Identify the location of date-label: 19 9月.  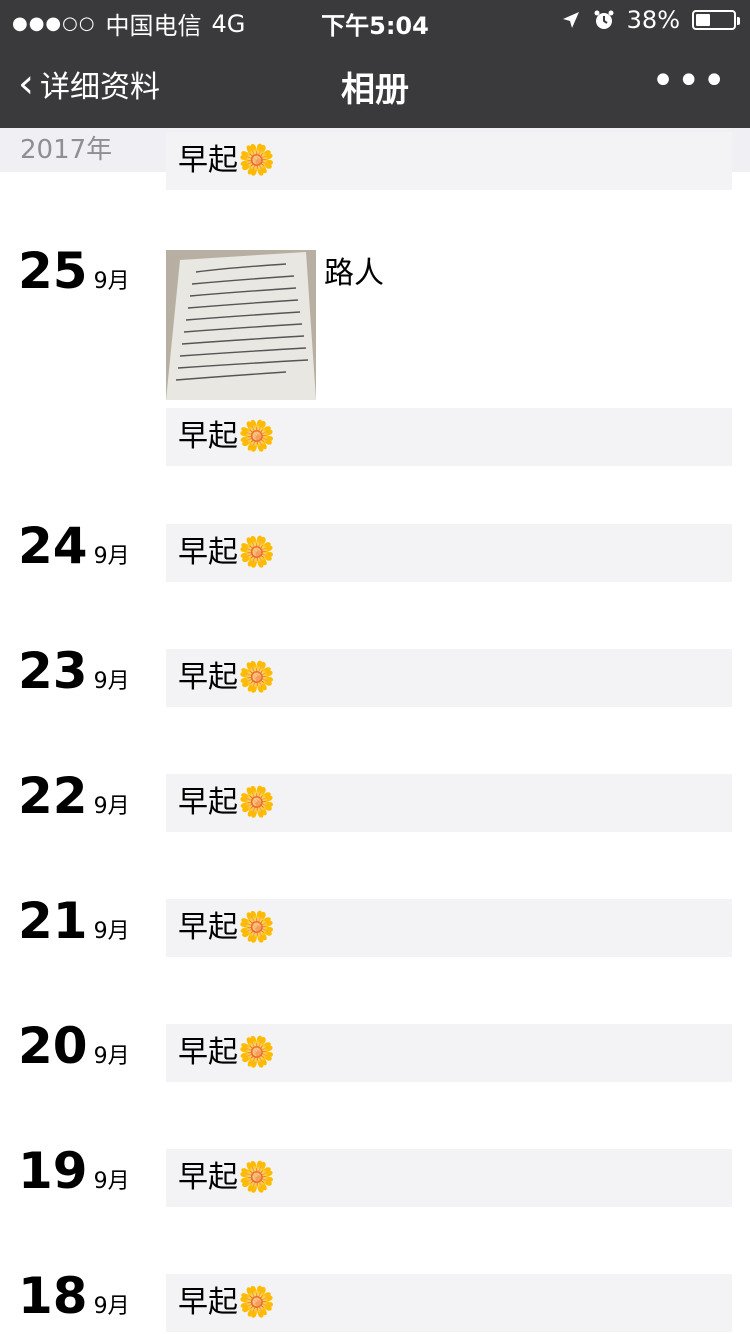
(74, 1171).